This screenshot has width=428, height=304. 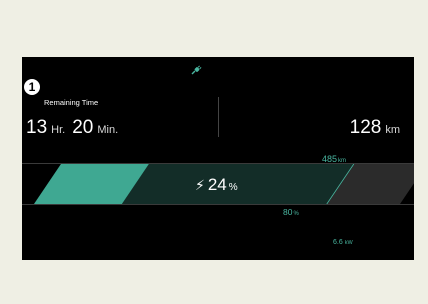 I want to click on power-unit: kW, so click(x=348, y=243).